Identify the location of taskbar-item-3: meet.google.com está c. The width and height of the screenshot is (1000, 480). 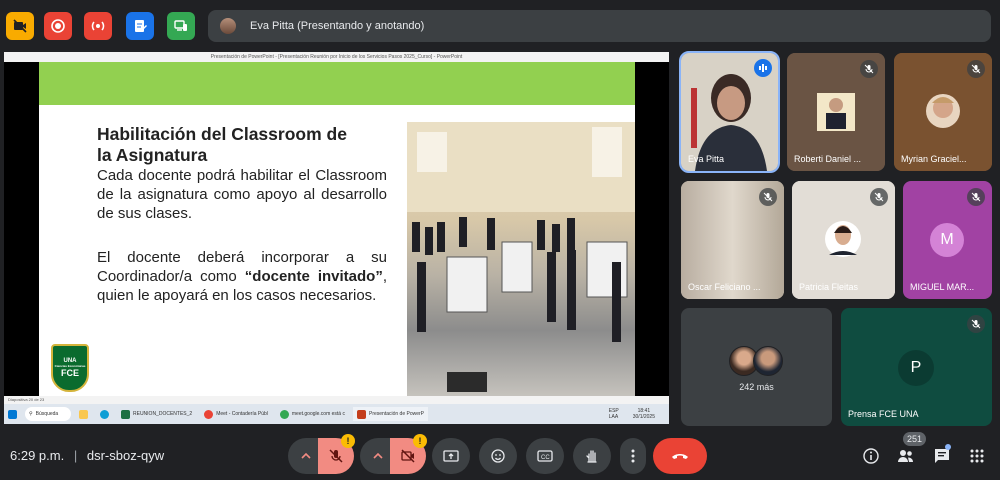
(312, 414).